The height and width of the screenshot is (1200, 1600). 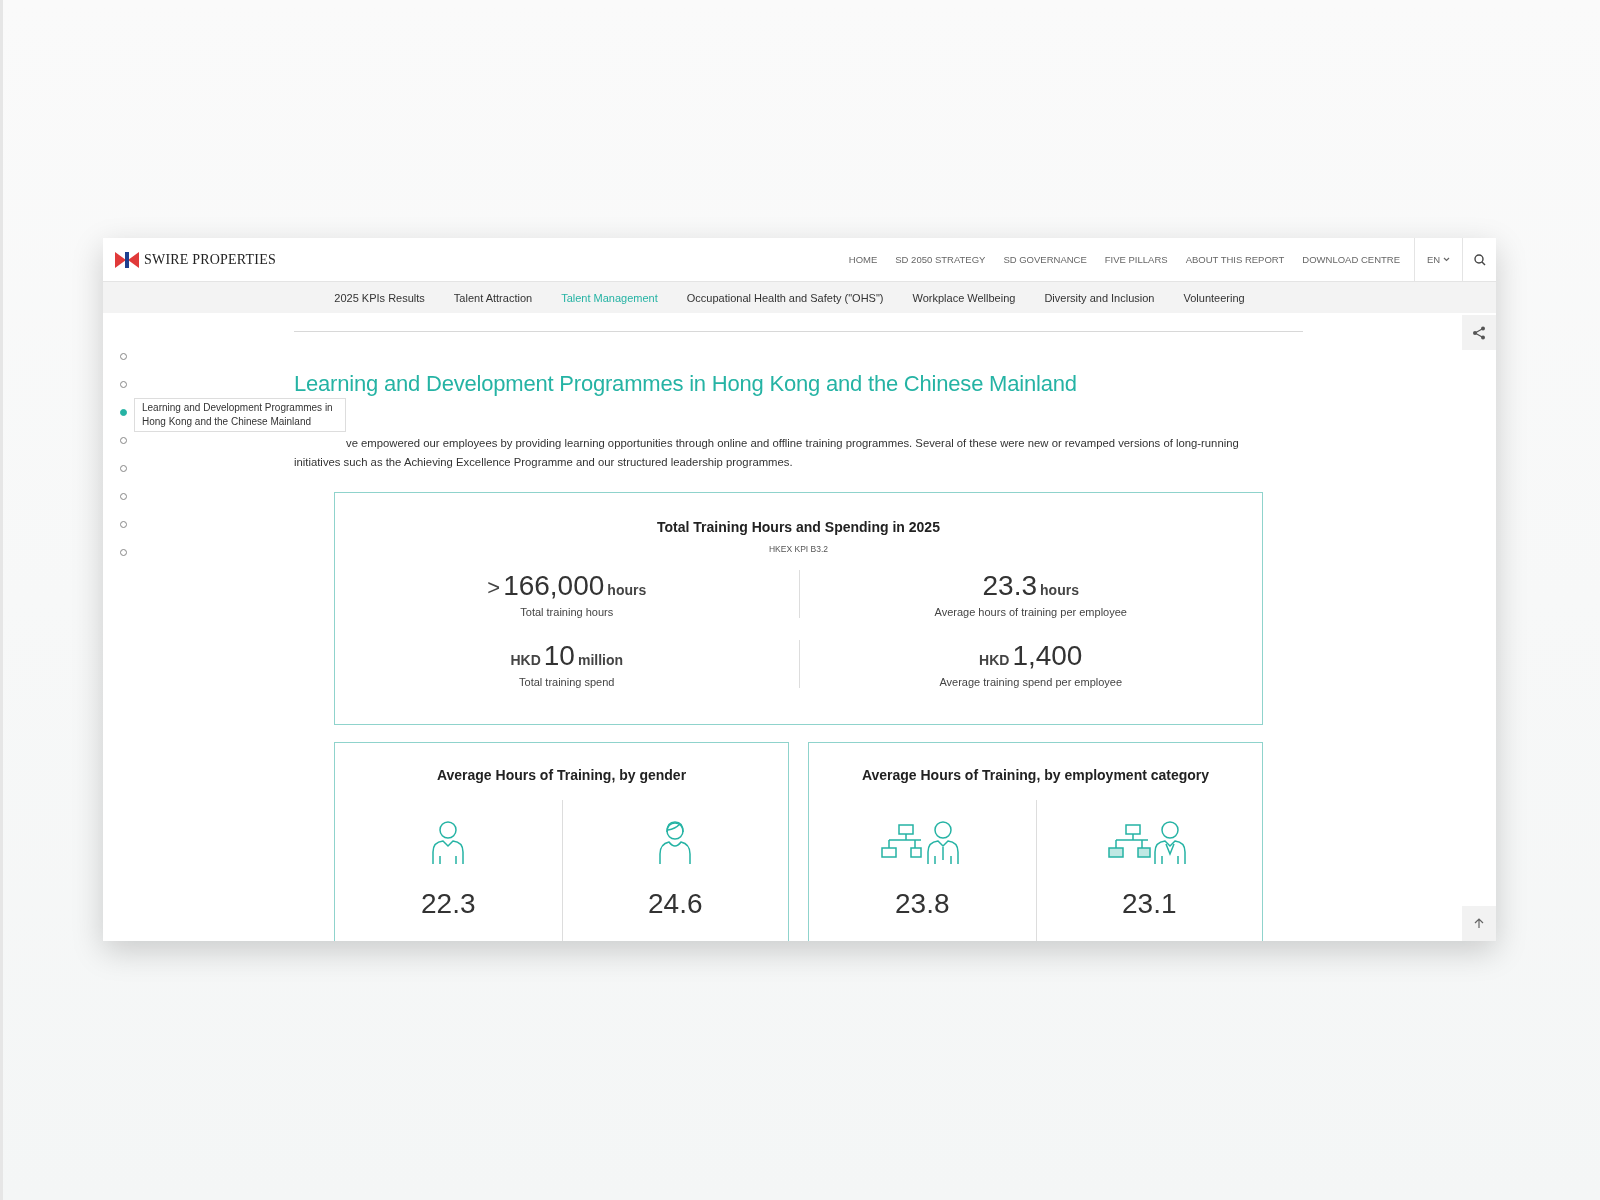 I want to click on sub-nav-tab: Volunteering, so click(x=1214, y=297).